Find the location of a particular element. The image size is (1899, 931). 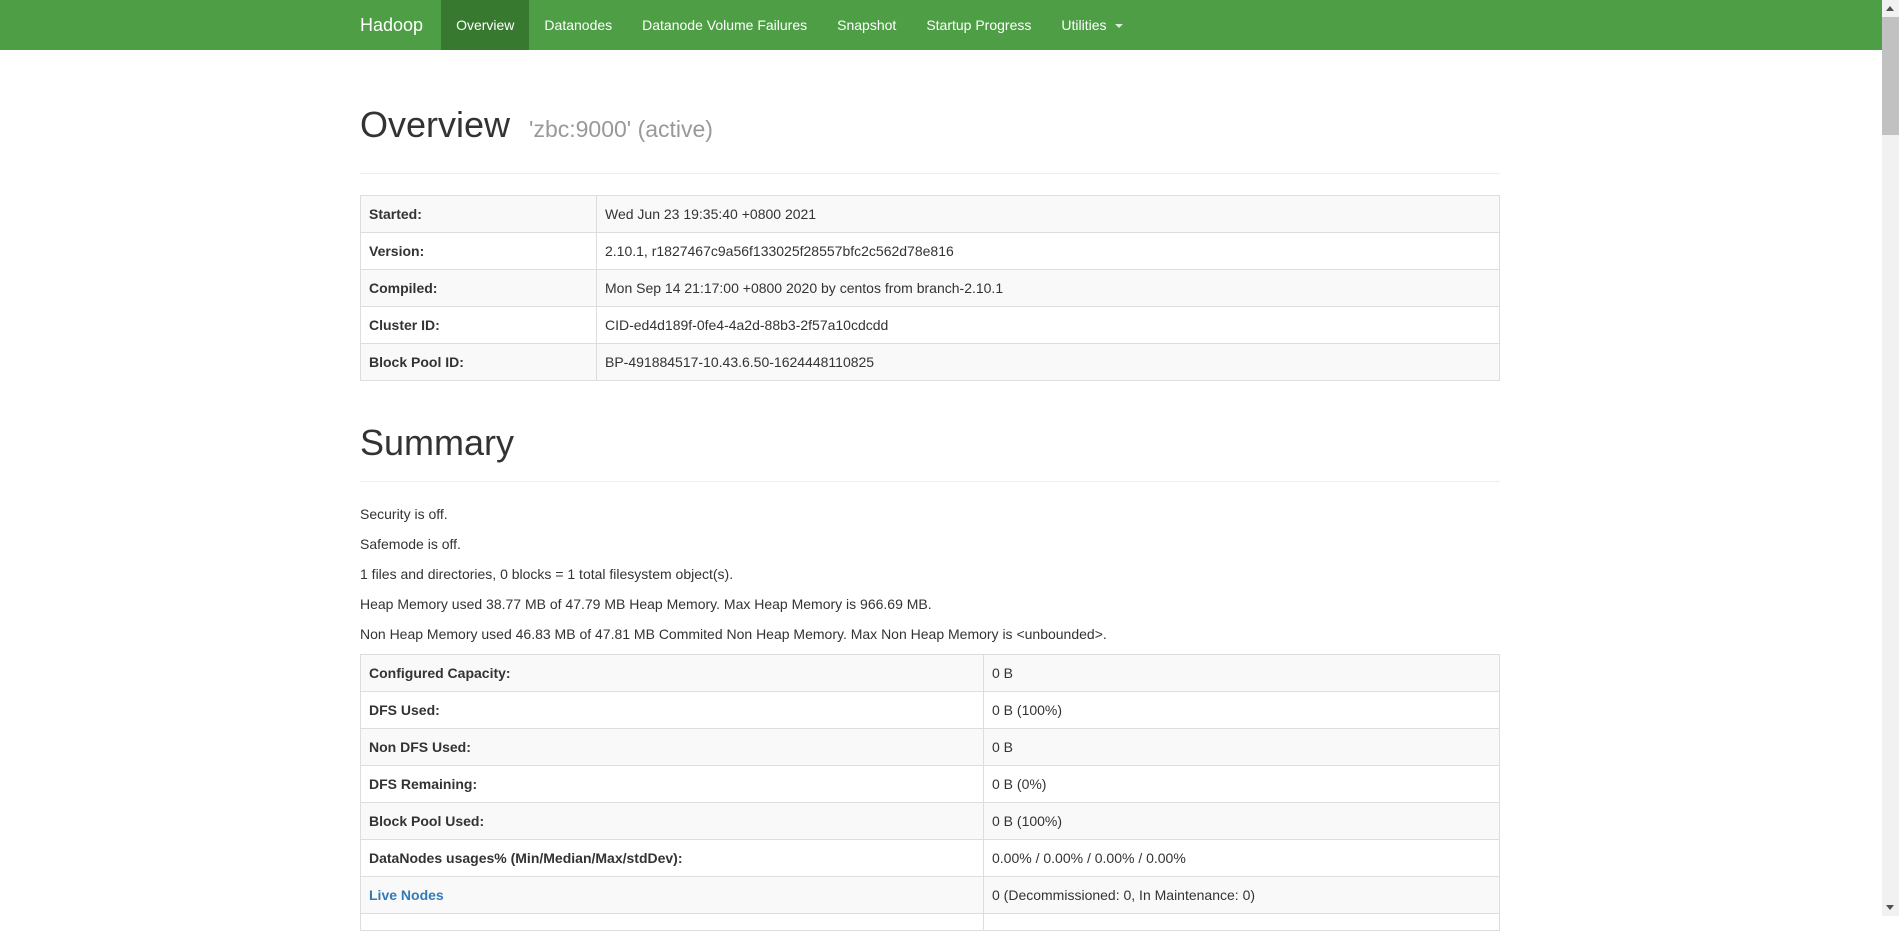

scroll-up-arrow-icon is located at coordinates (1890, 8).